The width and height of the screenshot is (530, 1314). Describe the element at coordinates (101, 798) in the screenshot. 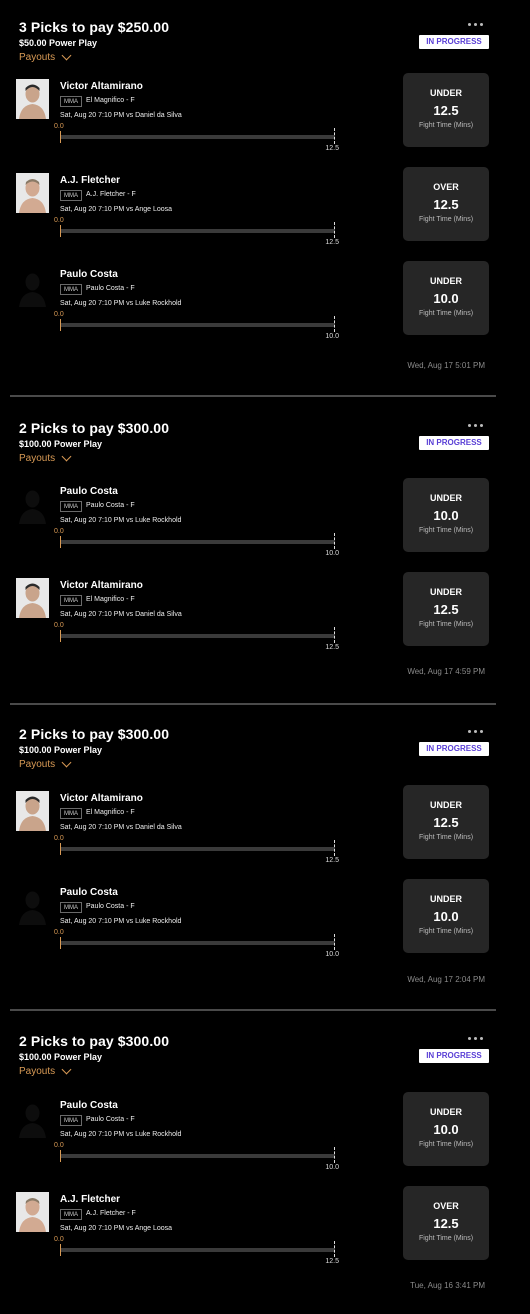

I see `player-name: Victor Altamirano` at that location.